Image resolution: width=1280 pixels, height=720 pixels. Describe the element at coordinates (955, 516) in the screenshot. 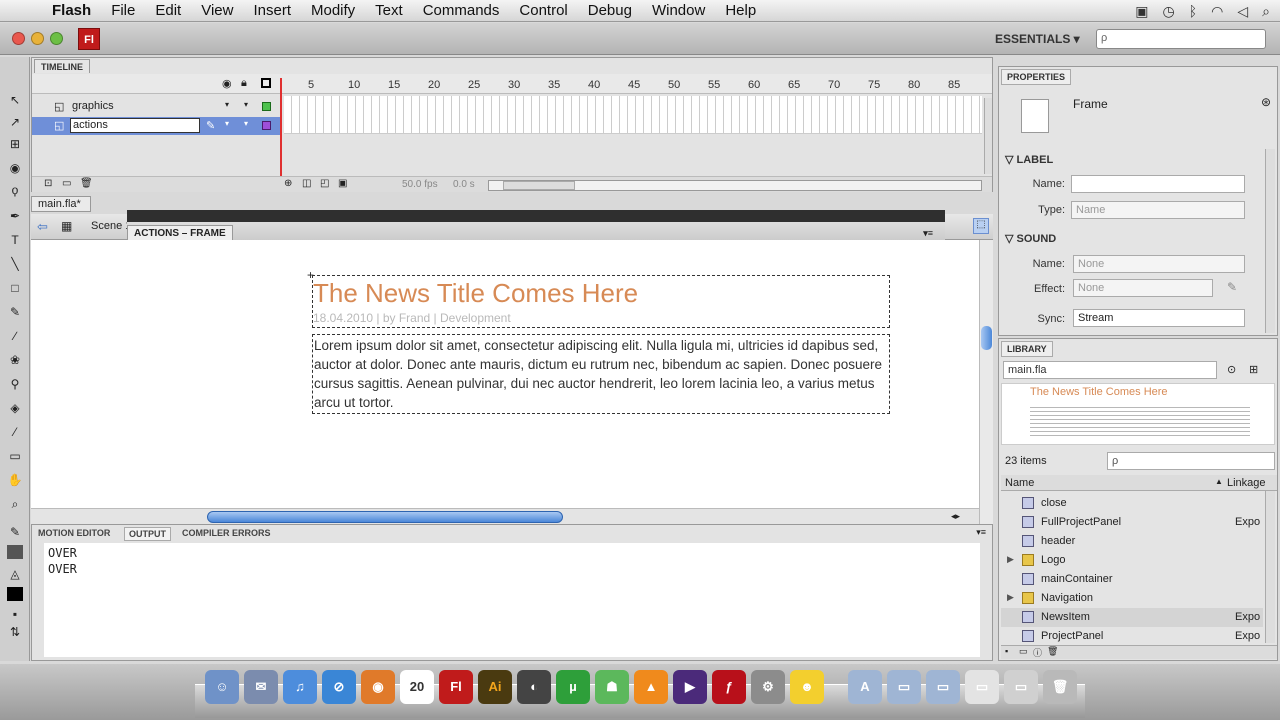

I see `scroll-arrows-icon: ◂▸` at that location.